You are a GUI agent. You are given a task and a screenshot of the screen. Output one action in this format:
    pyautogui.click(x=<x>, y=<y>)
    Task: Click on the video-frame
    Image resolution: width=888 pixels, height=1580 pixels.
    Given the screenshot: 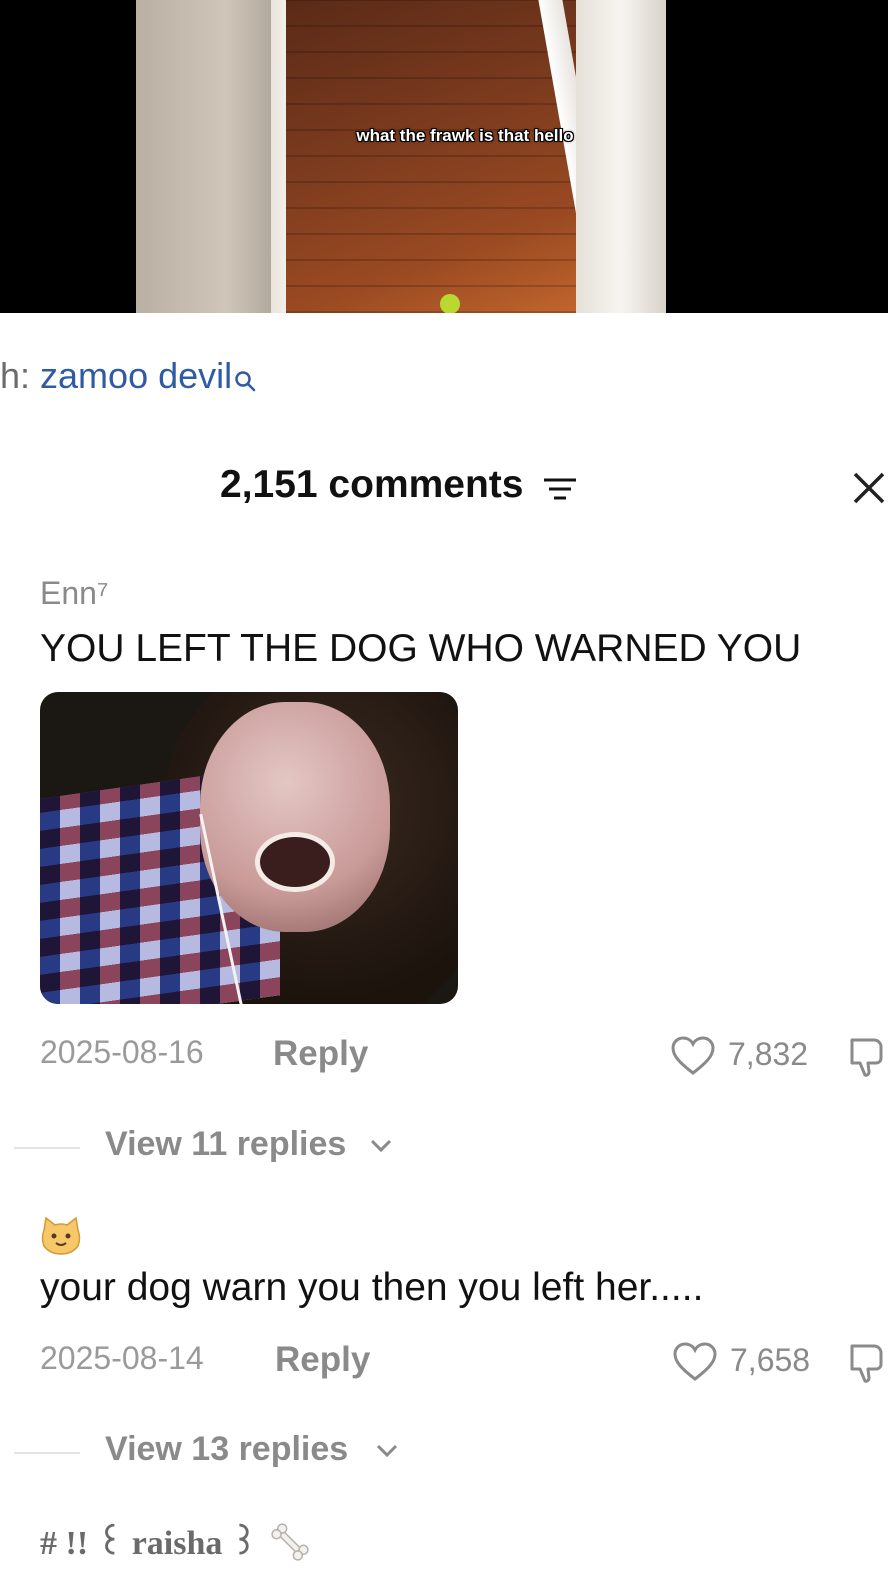 What is the action you would take?
    pyautogui.click(x=401, y=156)
    